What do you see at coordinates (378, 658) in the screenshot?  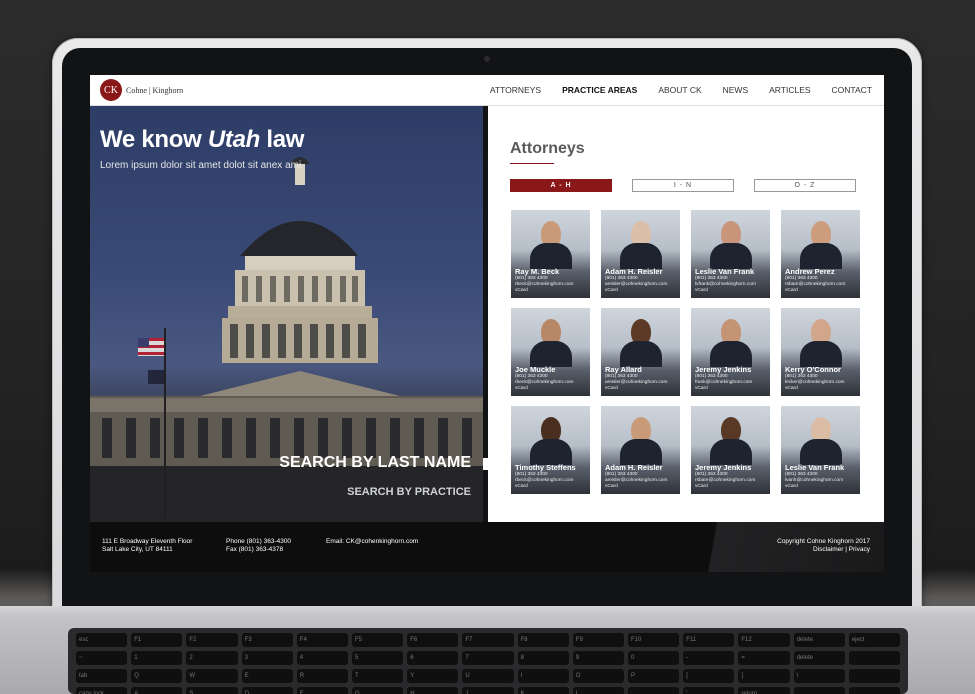 I see `keyboard-key: 5` at bounding box center [378, 658].